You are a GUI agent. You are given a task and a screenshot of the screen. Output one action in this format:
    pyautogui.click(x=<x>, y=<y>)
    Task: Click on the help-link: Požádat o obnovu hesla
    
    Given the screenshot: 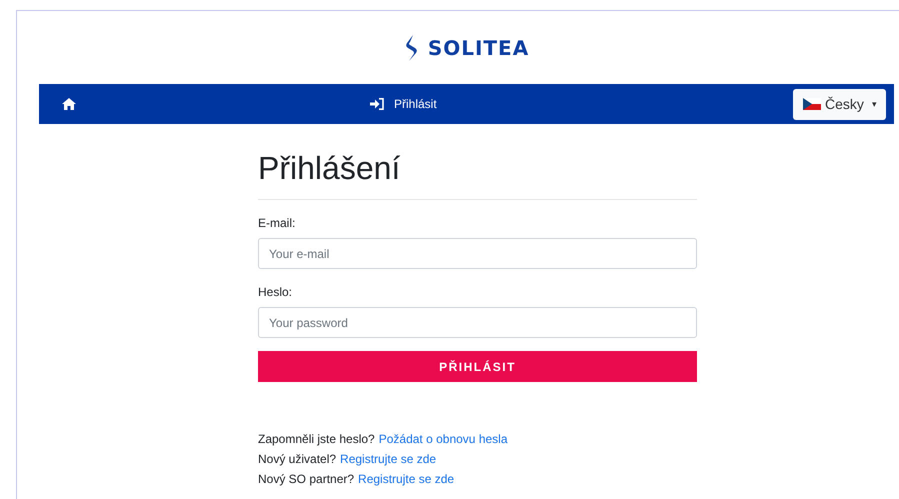 What is the action you would take?
    pyautogui.click(x=443, y=439)
    